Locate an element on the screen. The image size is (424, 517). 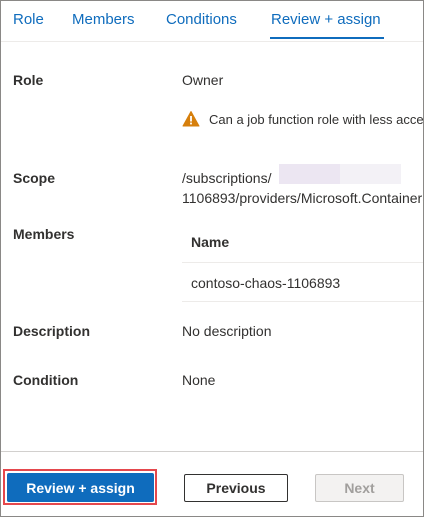
review-assign-button: Review + assign is located at coordinates (80, 487).